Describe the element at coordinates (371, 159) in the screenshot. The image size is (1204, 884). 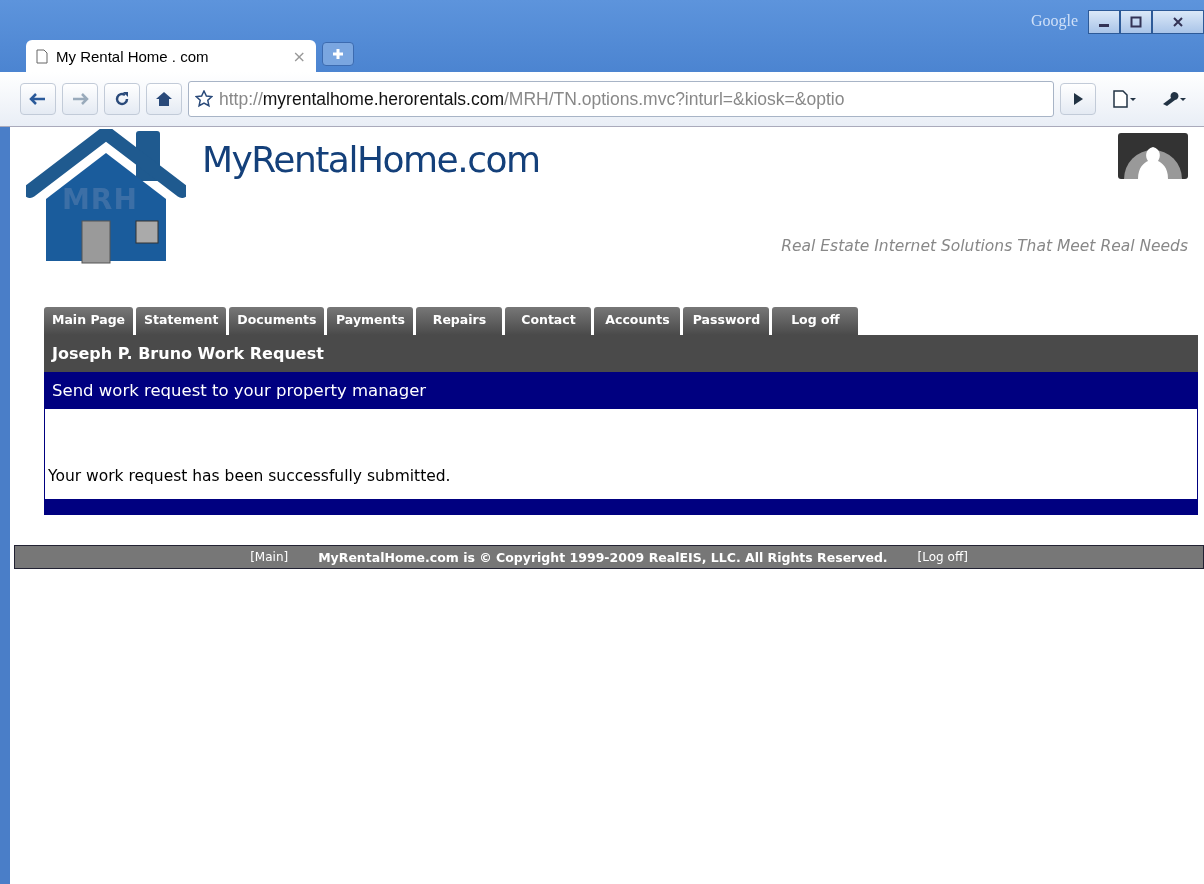
I see `site-name: MyRentalHome.com` at that location.